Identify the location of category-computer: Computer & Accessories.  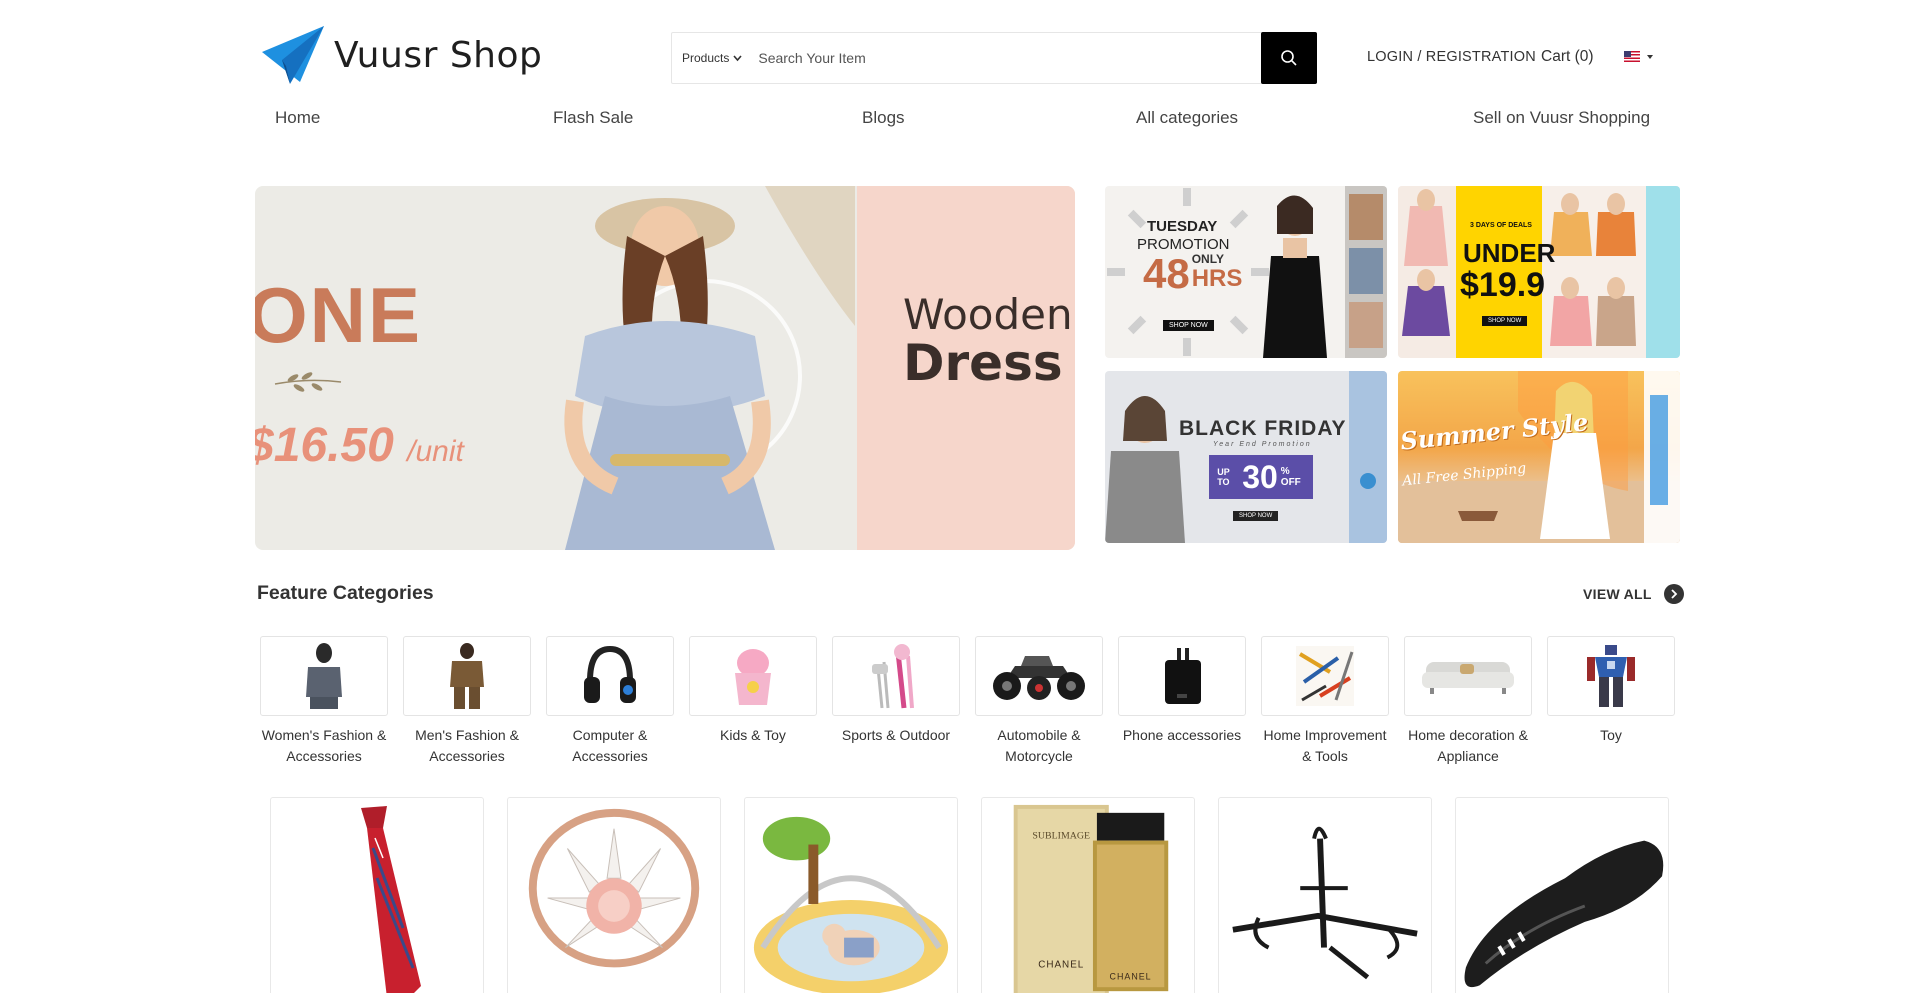
(610, 701).